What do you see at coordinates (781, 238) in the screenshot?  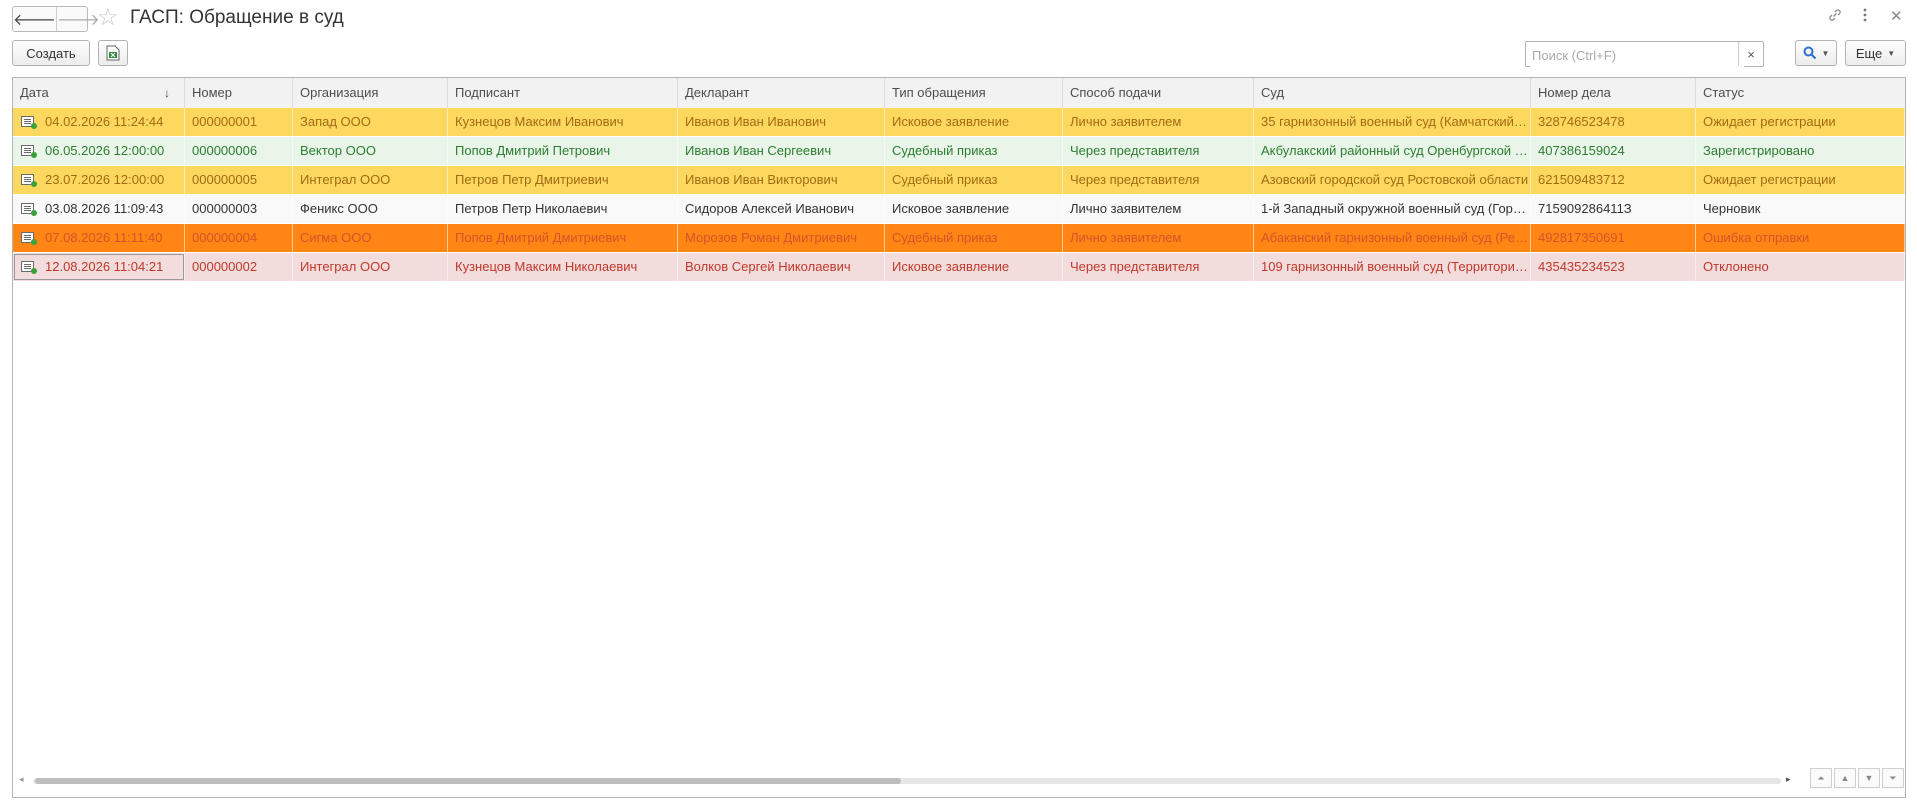 I see `cell-declarant: Морозов Роман Дмитриевич` at bounding box center [781, 238].